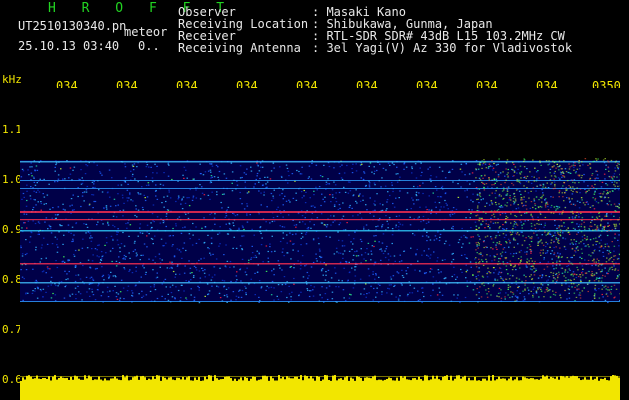 The image size is (629, 400). What do you see at coordinates (12, 79) in the screenshot?
I see `y-unit-label: kHz` at bounding box center [12, 79].